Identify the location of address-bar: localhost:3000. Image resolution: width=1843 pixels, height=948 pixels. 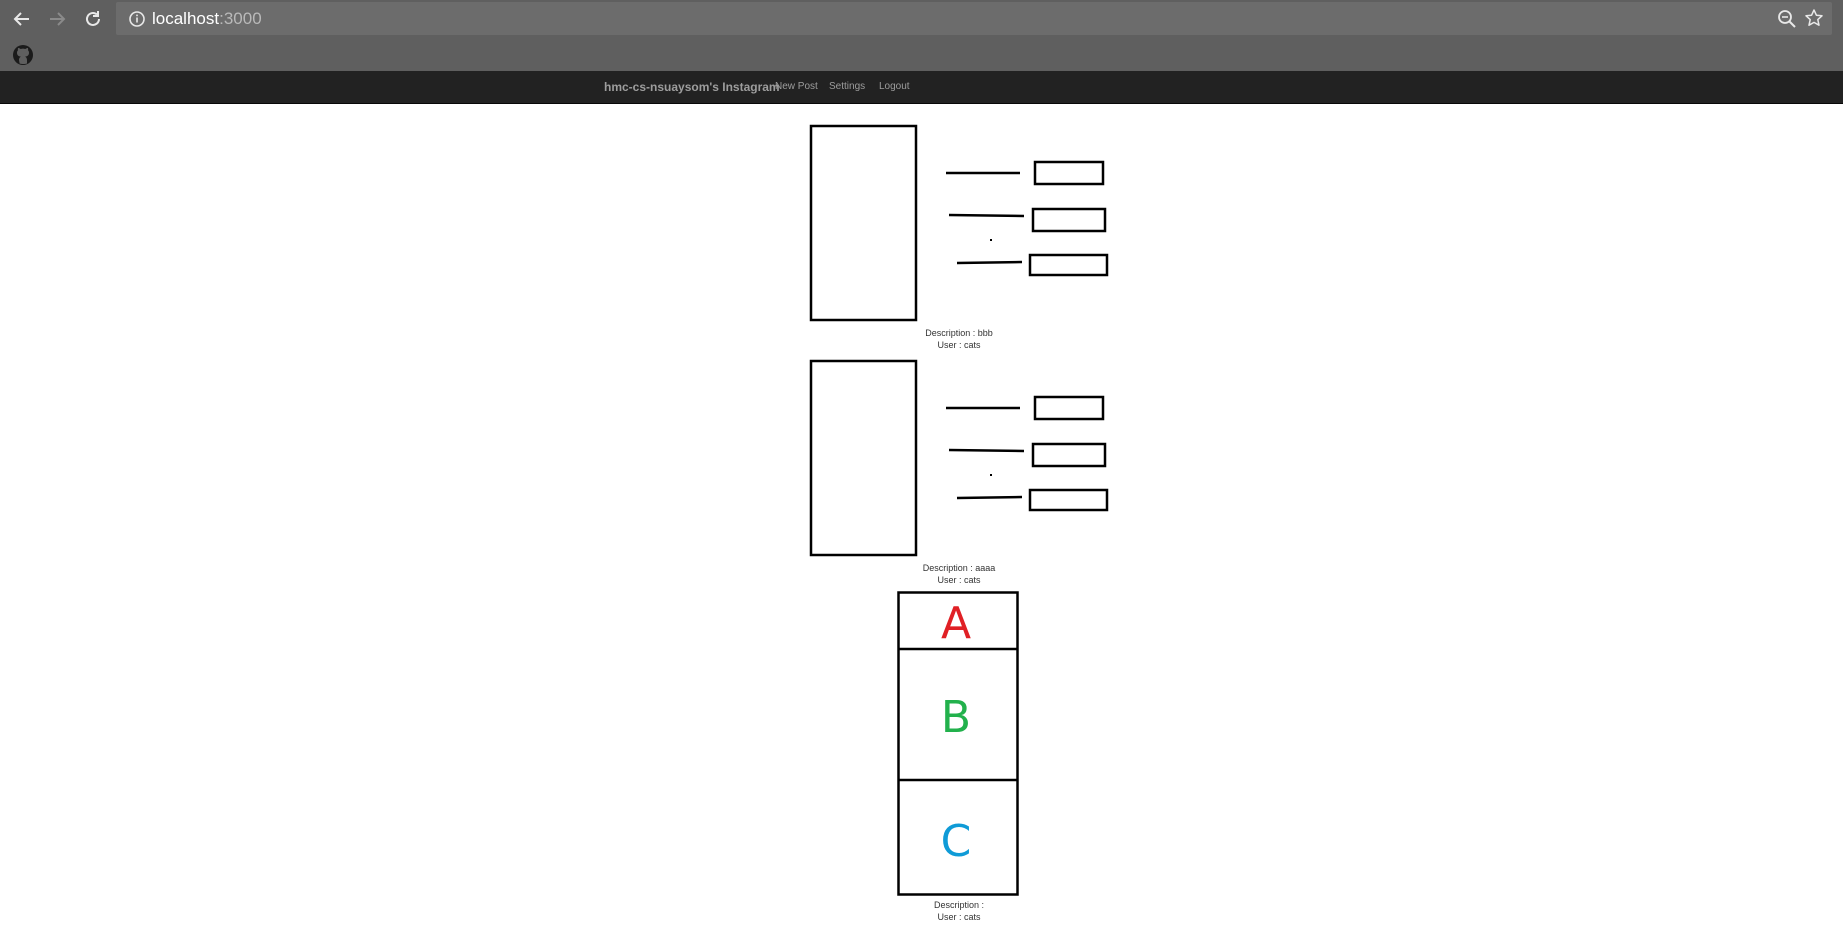
(974, 18).